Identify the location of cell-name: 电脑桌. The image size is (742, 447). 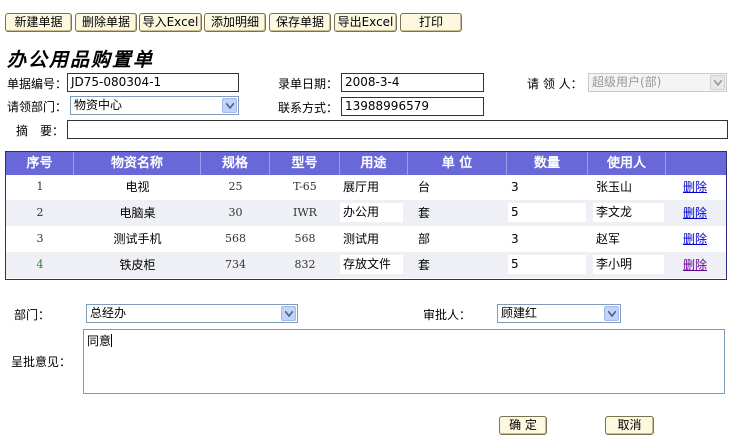
(137, 213).